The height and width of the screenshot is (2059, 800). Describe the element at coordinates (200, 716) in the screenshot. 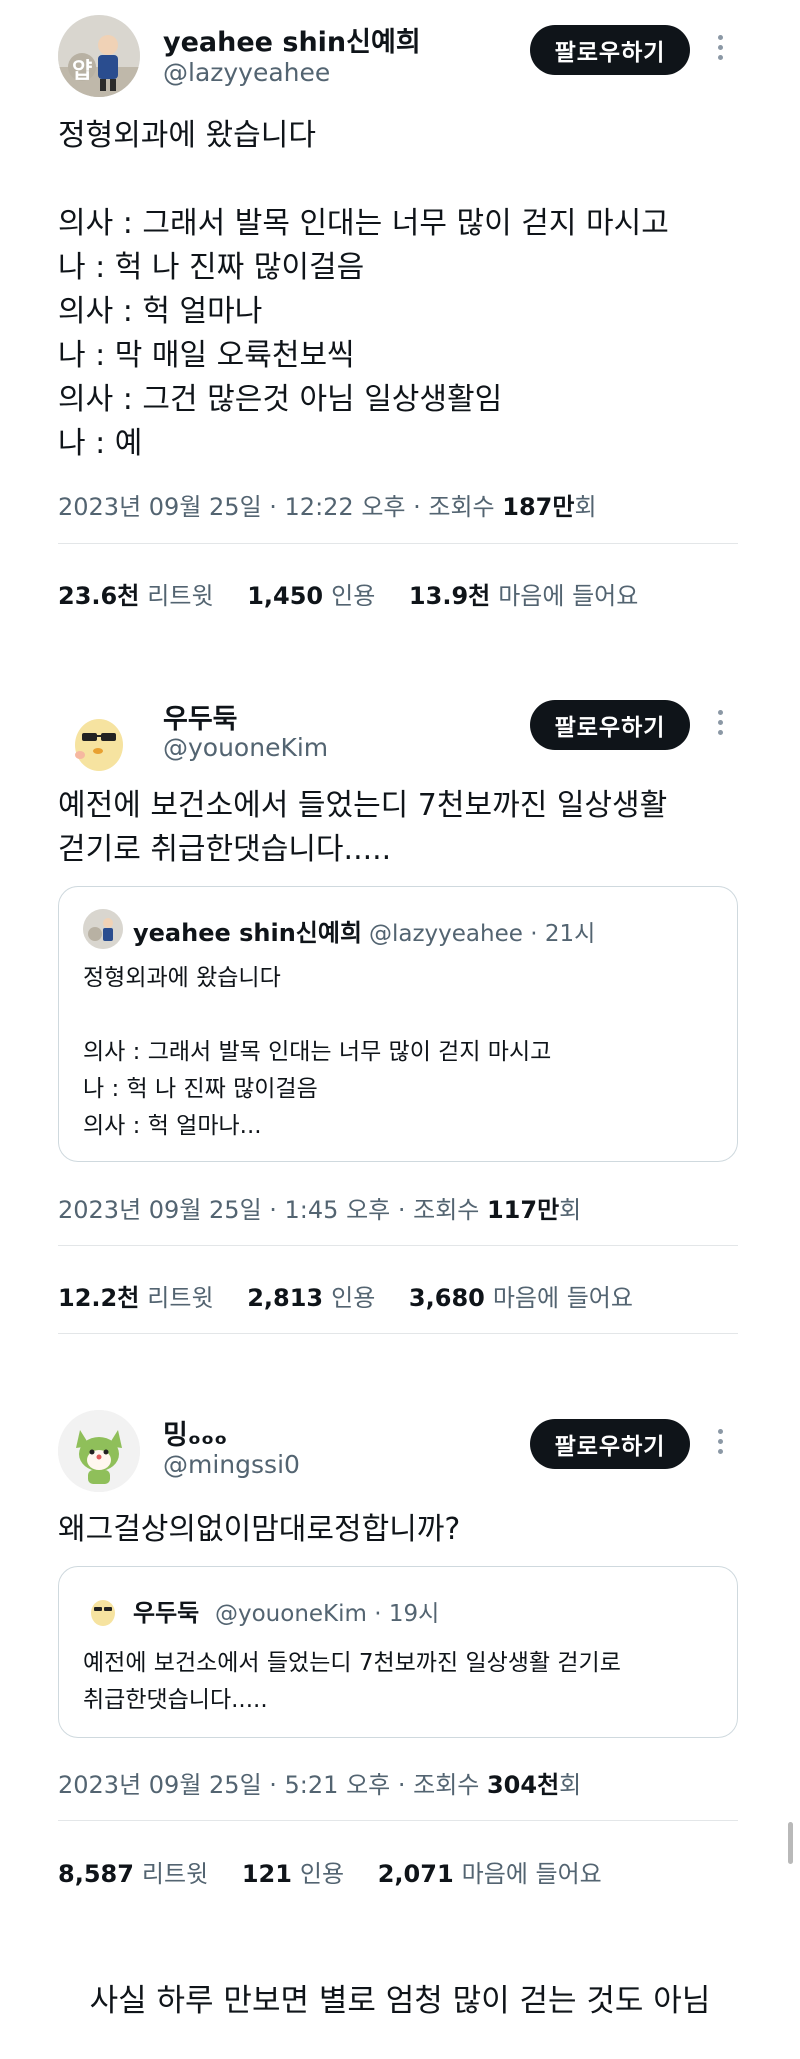

I see `author-name: 우두둑` at that location.